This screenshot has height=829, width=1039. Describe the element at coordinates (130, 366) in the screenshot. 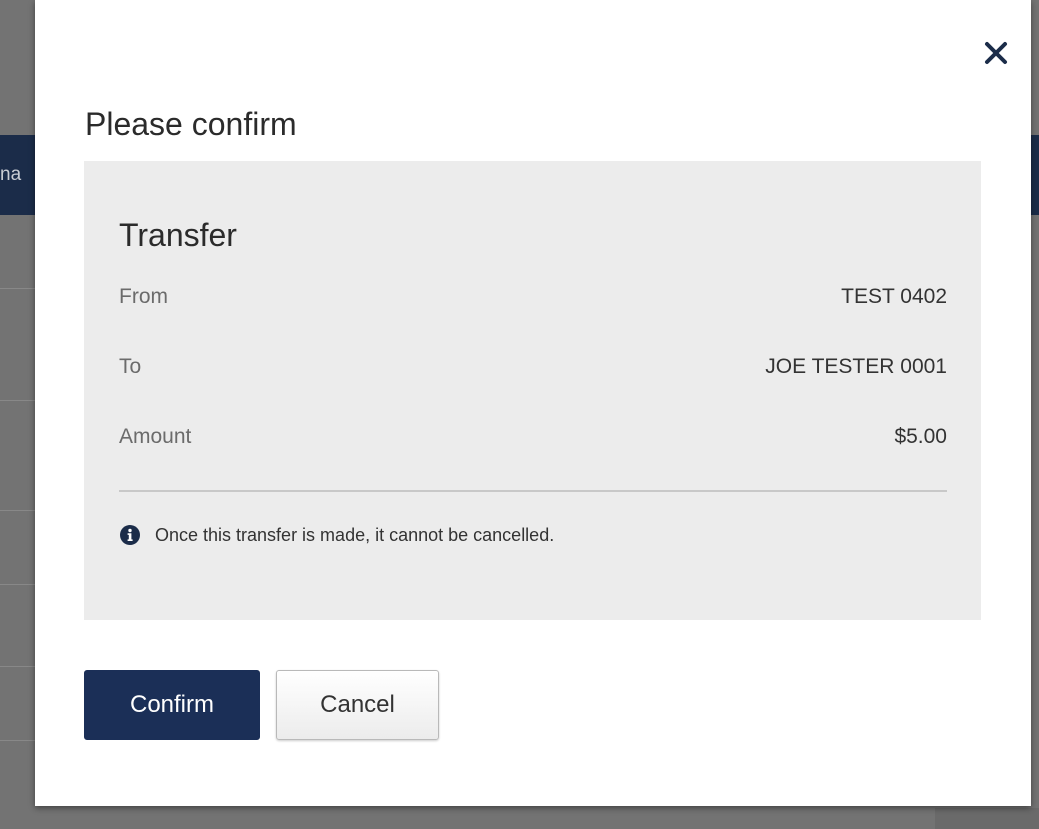

I see `row-label: To` at that location.